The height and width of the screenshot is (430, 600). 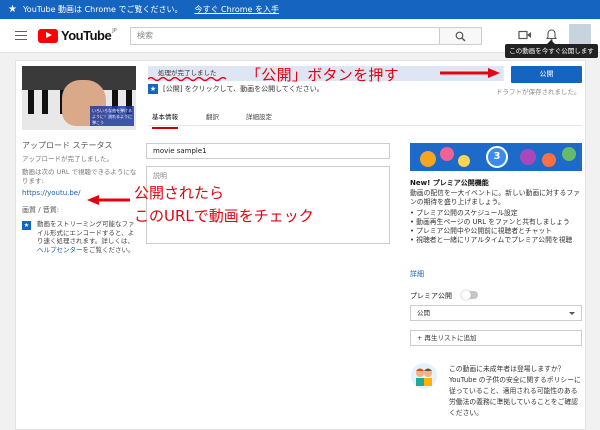 I want to click on chevron-down-icon, so click(x=572, y=313).